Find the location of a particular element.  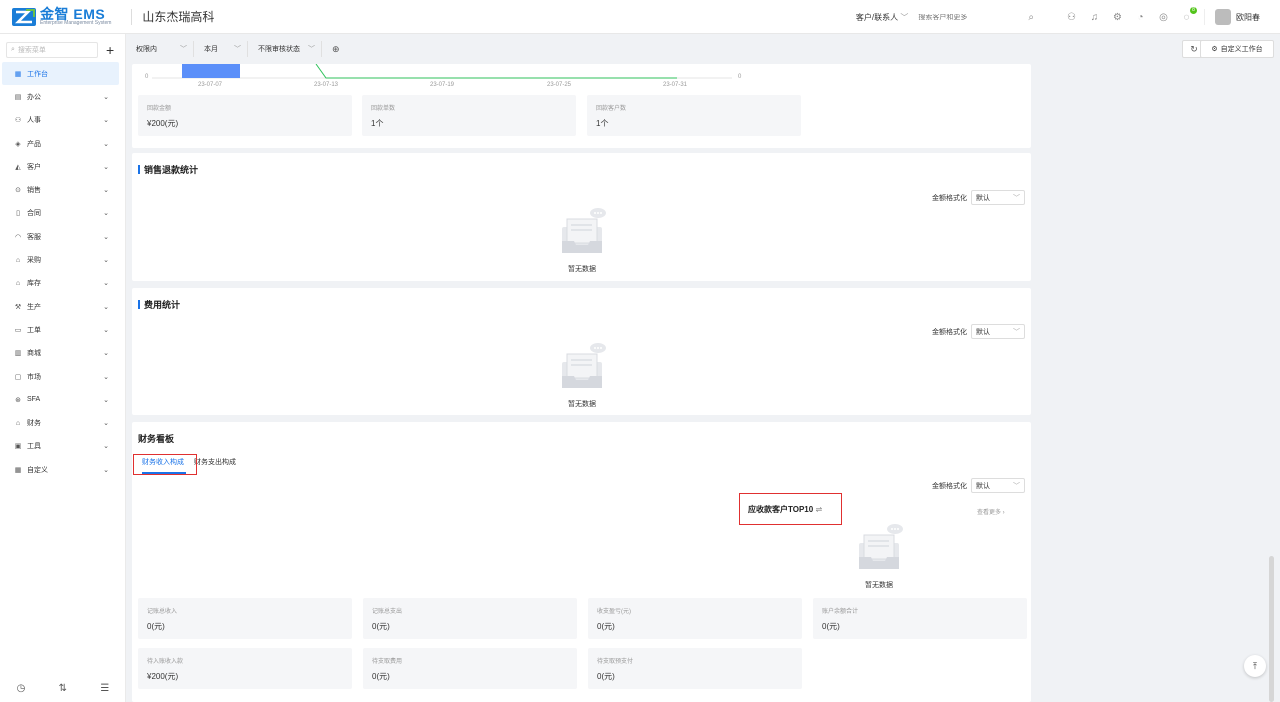

sidebar-item: ◭ 客户 ⌄ is located at coordinates (62, 166).